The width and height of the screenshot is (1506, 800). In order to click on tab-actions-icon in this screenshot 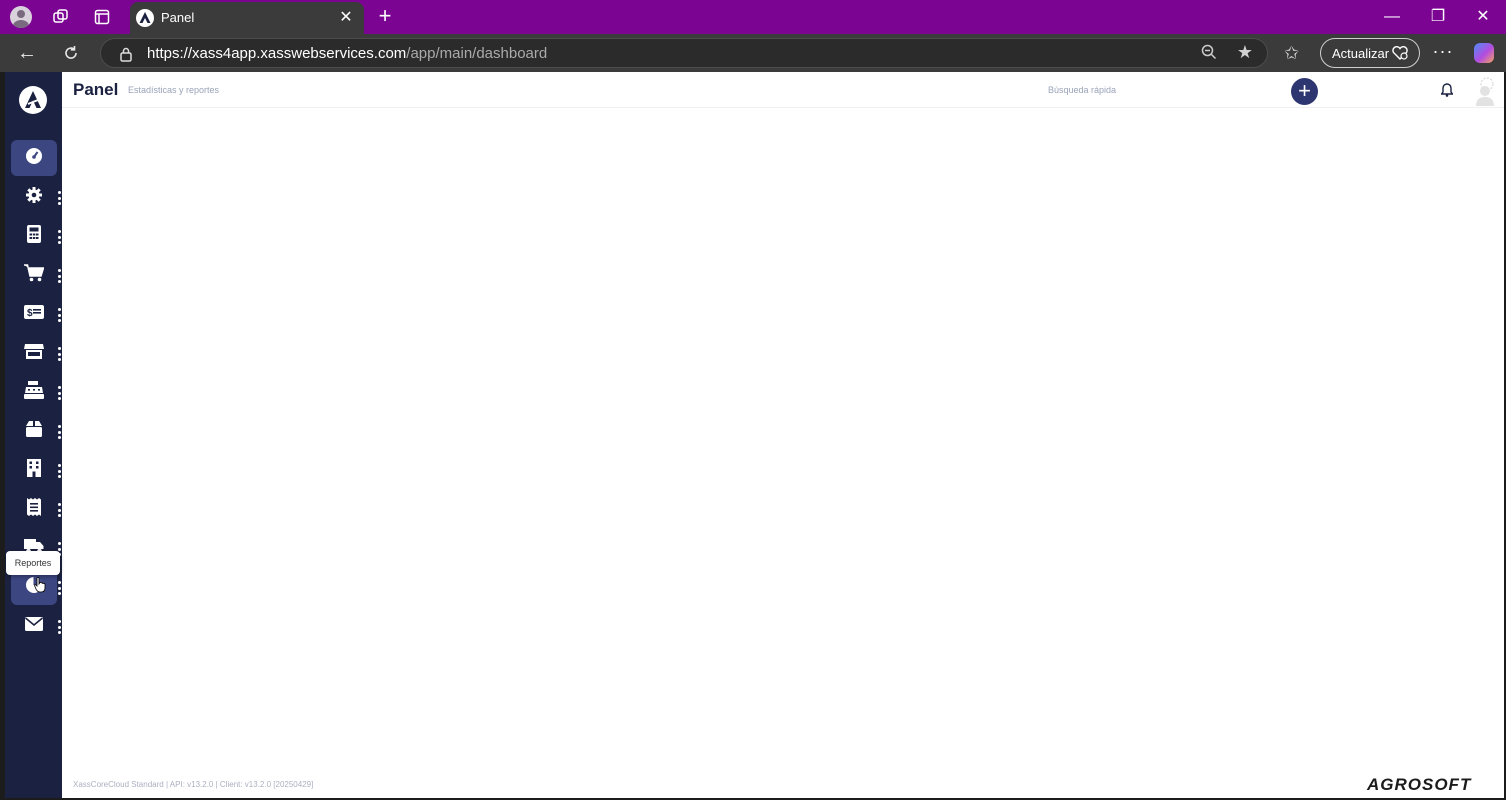, I will do `click(102, 17)`.